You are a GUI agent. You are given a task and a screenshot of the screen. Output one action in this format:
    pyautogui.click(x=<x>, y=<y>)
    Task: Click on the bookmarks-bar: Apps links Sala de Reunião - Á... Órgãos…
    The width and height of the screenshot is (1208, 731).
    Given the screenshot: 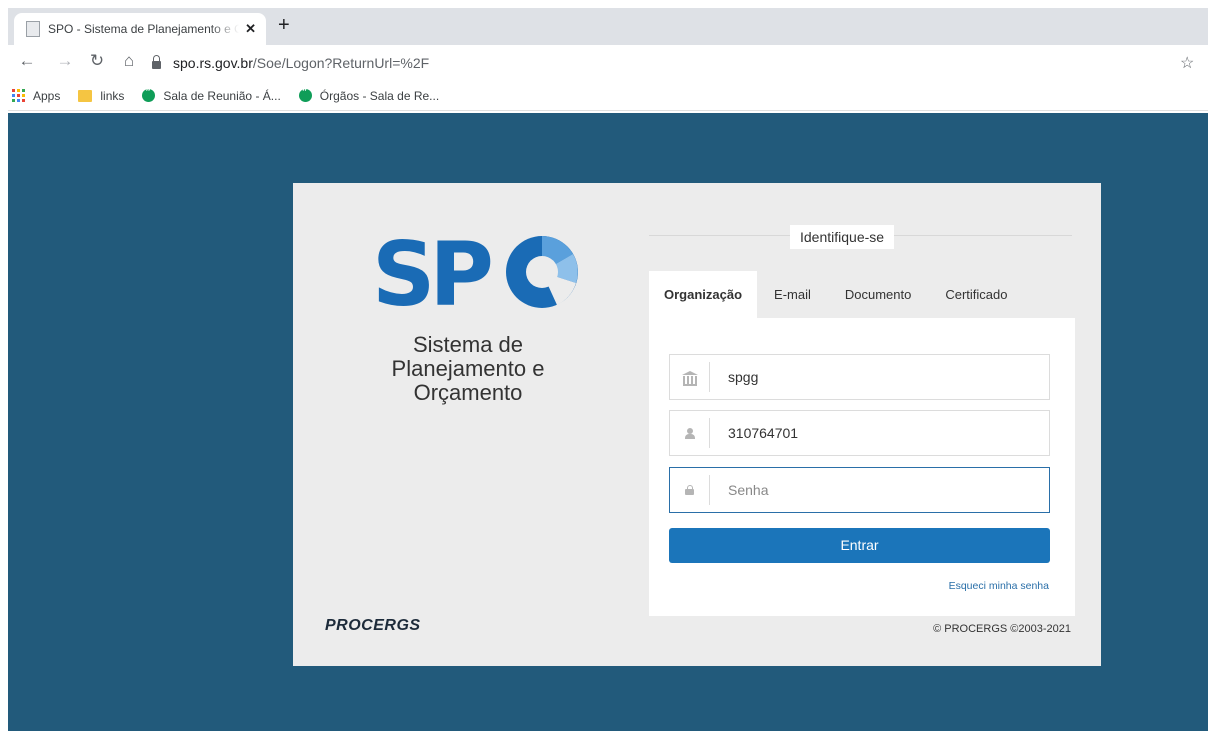 What is the action you would take?
    pyautogui.click(x=608, y=96)
    